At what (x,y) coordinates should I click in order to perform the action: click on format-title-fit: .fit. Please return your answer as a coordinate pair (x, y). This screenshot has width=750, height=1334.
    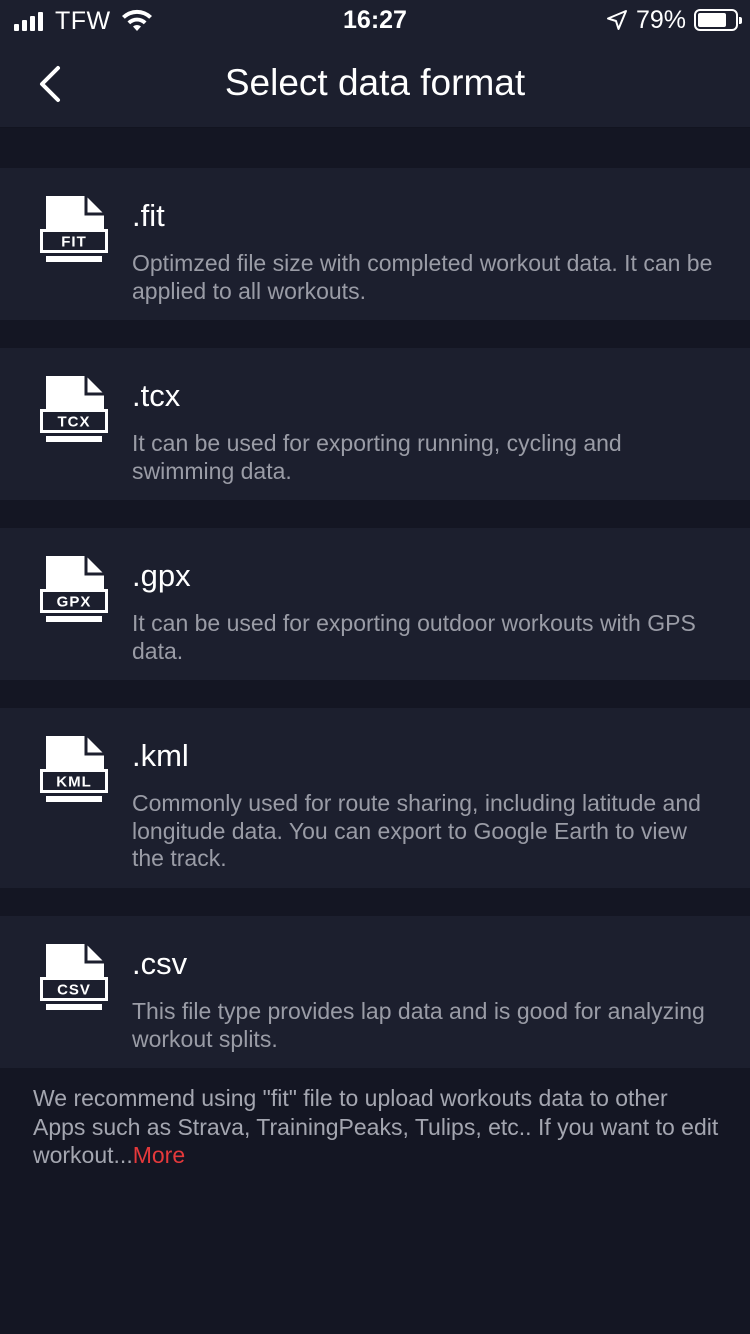
    Looking at the image, I should click on (148, 215).